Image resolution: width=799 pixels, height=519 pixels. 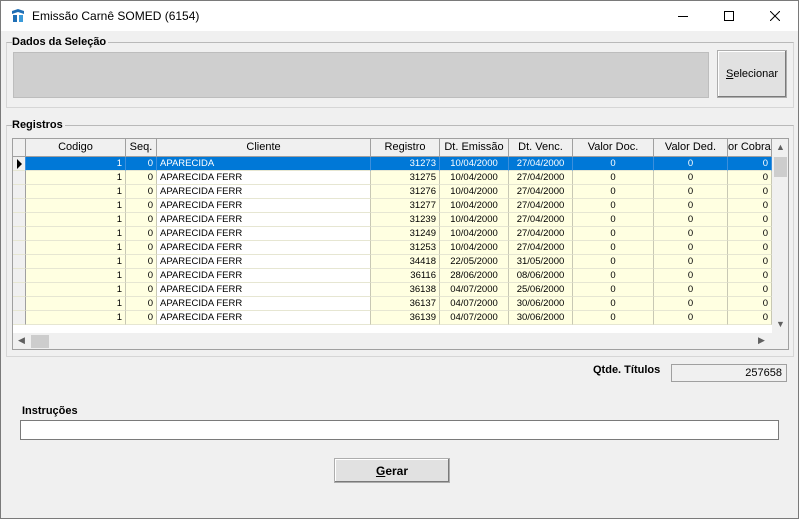 I want to click on app-logo-icon, so click(x=18, y=15).